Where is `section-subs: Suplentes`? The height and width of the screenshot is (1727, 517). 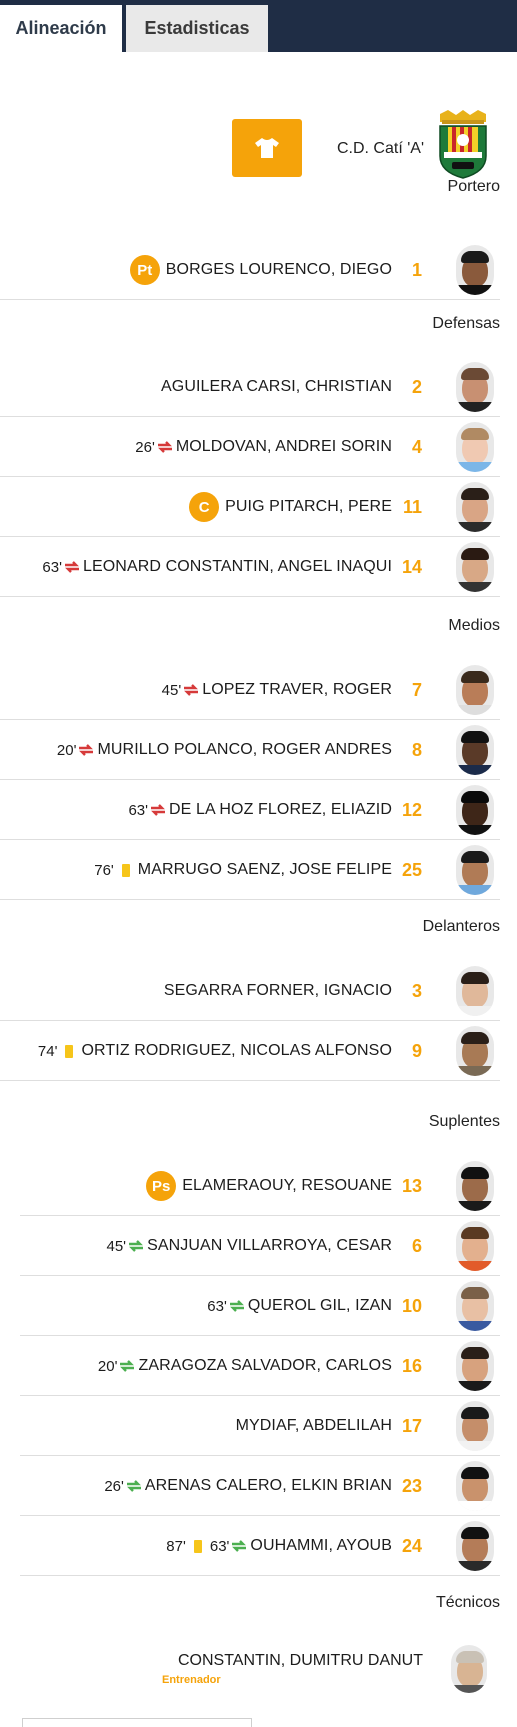
section-subs: Suplentes is located at coordinates (464, 1121).